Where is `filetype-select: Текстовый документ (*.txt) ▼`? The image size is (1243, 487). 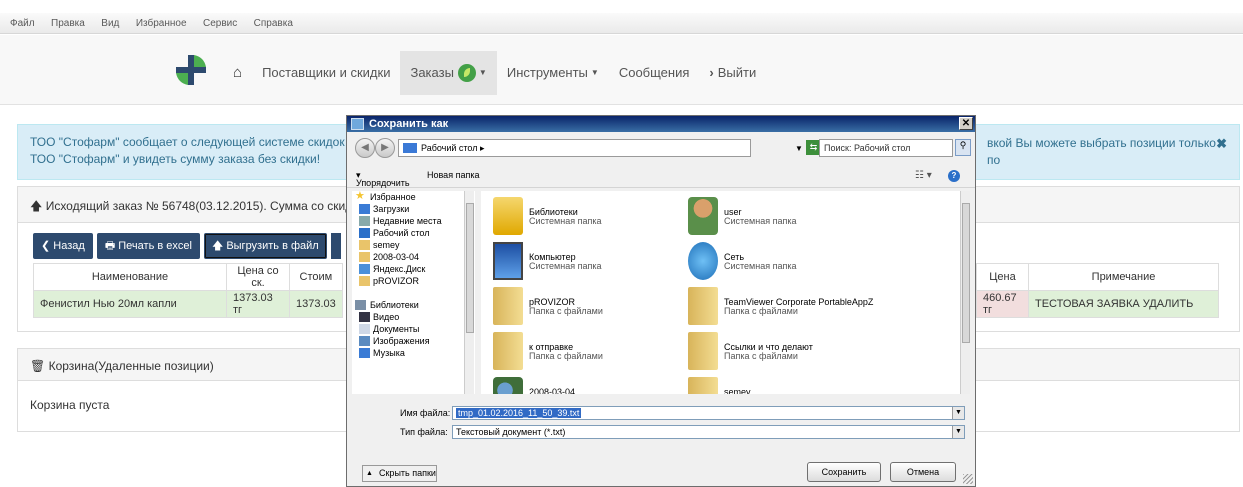
filetype-select: Текстовый документ (*.txt) ▼ is located at coordinates (708, 432).